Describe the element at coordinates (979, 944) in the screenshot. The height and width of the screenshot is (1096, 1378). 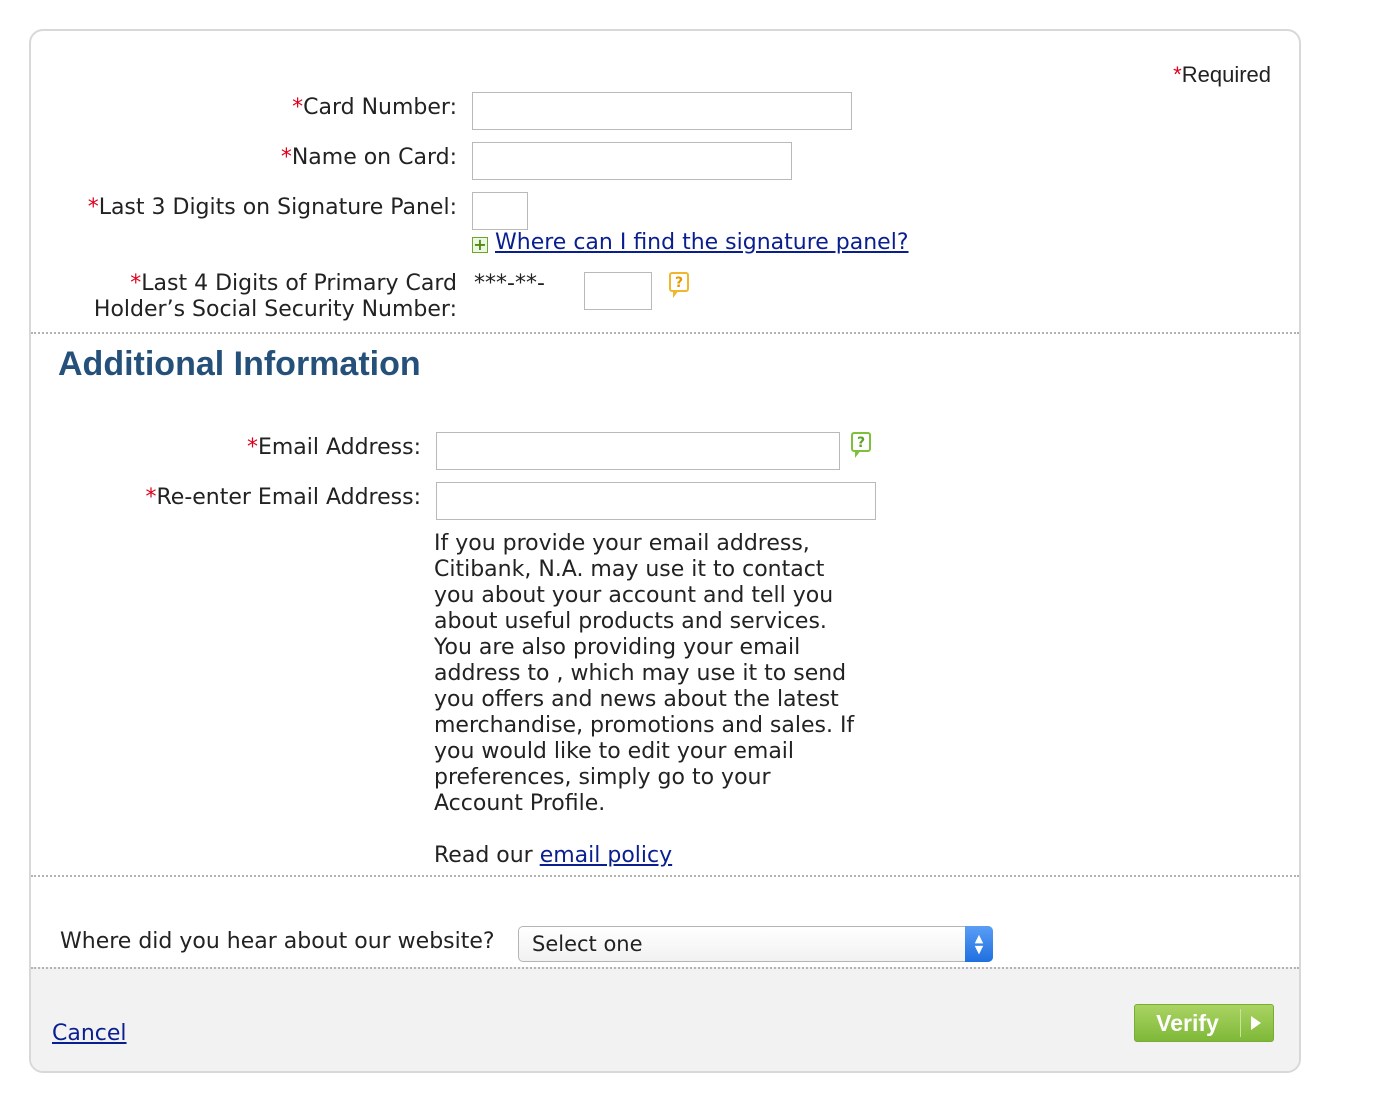
I see `chevron-updown-icon: ▲ ▼` at that location.